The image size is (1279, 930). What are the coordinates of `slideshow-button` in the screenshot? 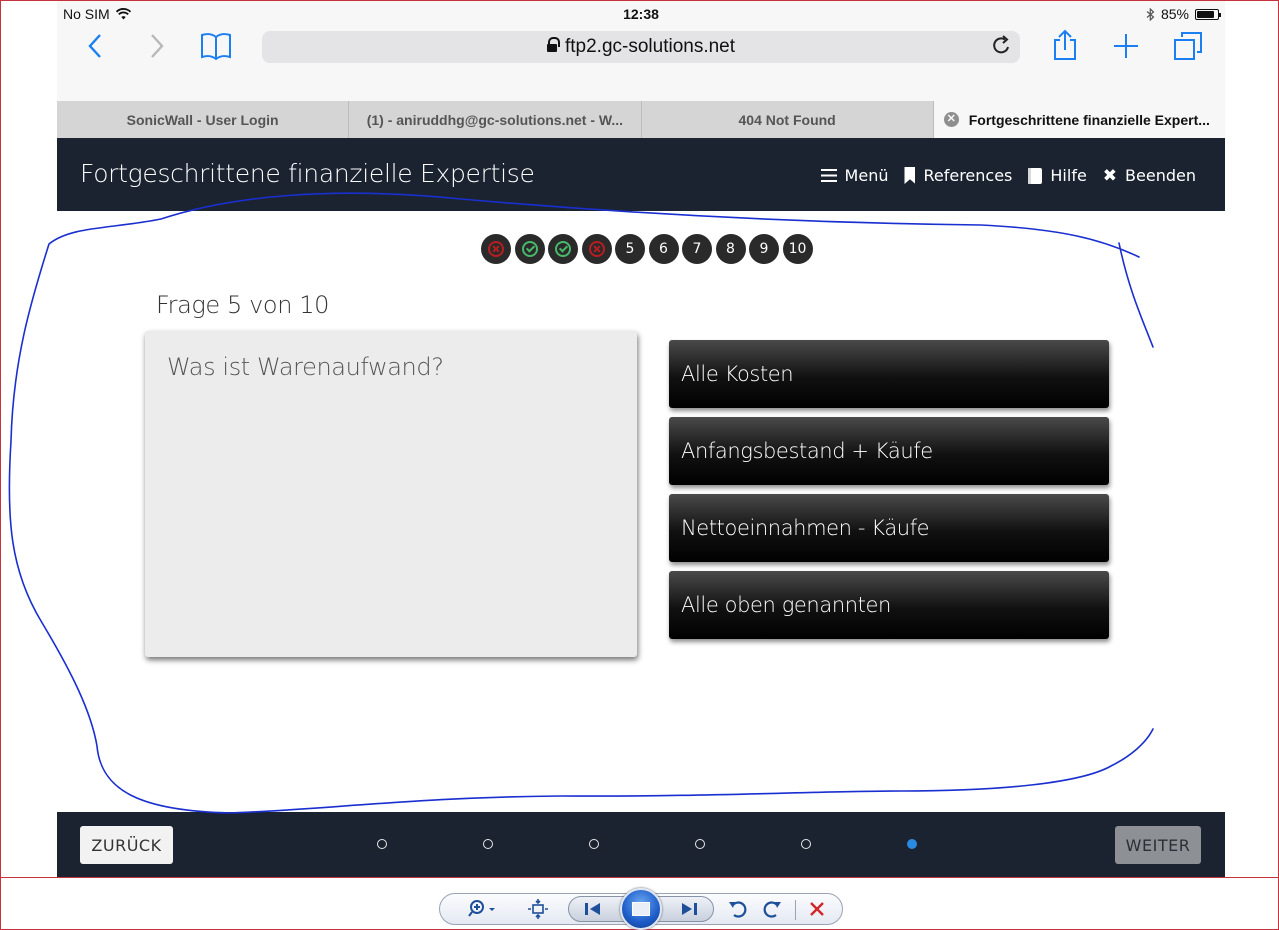 It's located at (641, 909).